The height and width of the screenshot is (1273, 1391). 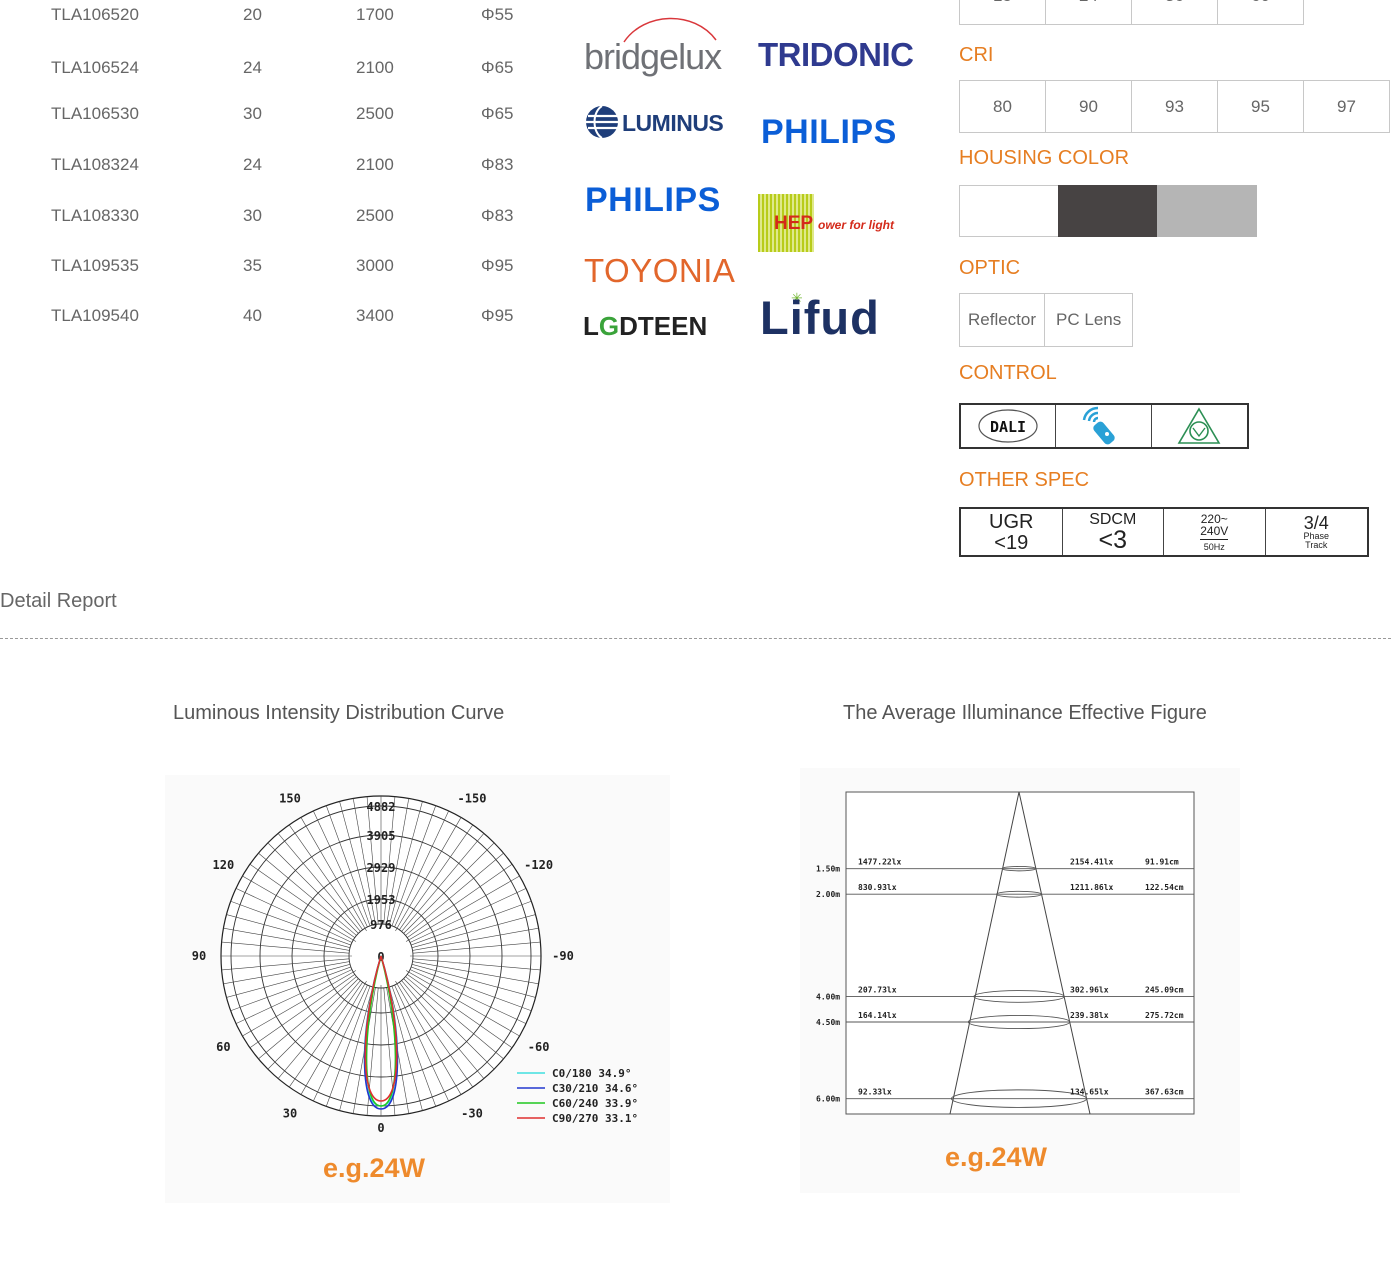 I want to click on control-options: DALI, so click(x=1104, y=426).